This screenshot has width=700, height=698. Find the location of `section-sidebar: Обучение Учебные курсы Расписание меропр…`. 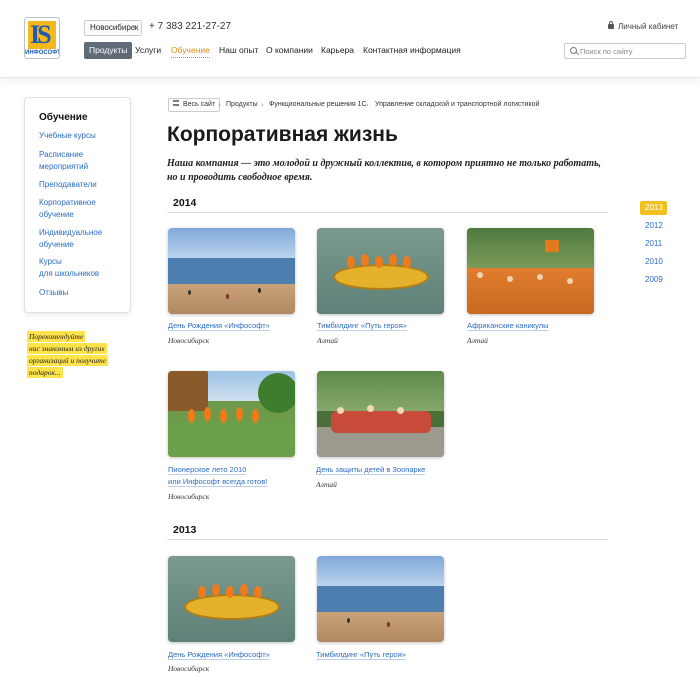

section-sidebar: Обучение Учебные курсы Расписание меропр… is located at coordinates (77, 205).